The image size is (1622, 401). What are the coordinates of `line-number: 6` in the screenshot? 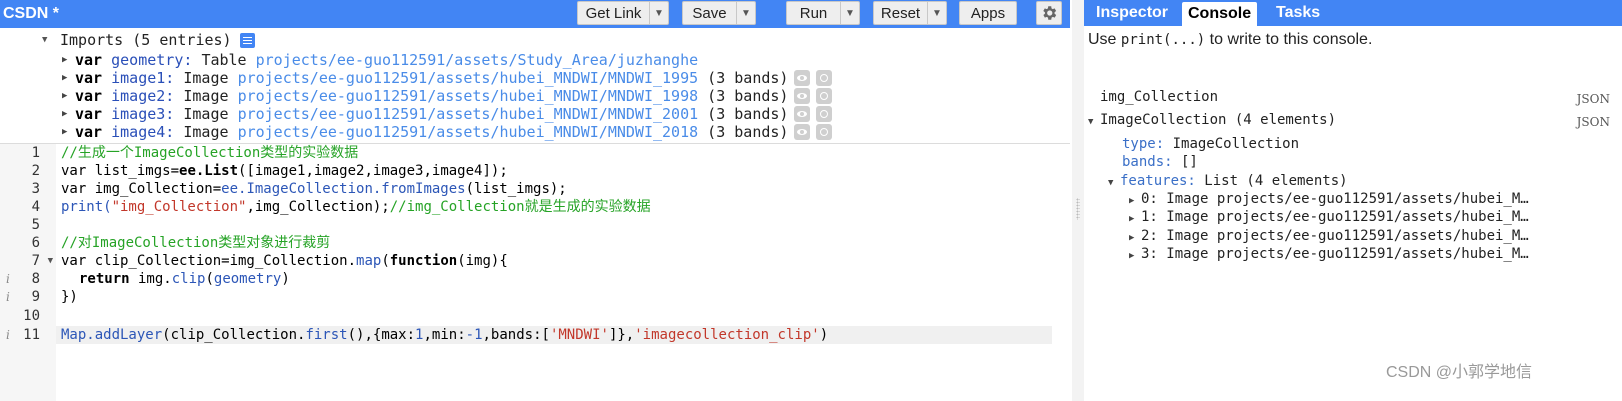 It's located at (35, 243).